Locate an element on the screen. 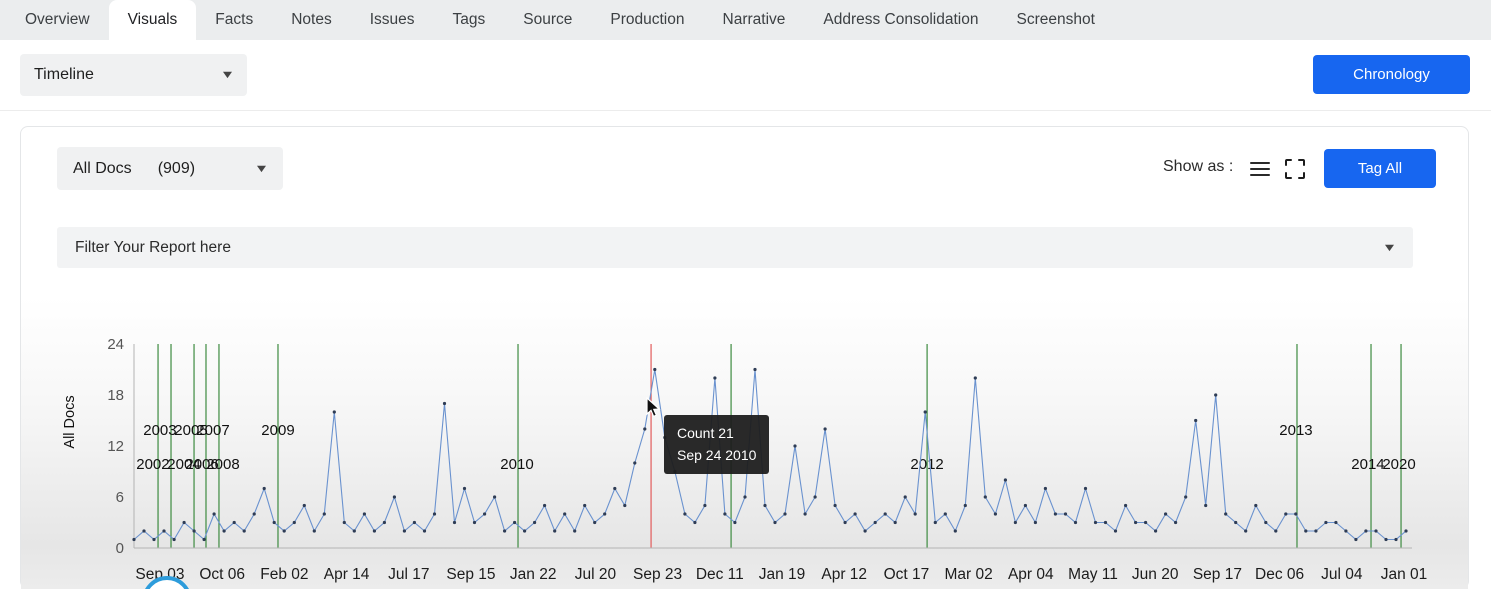 The image size is (1491, 589). x-tick-label: Apr 04 is located at coordinates (1031, 574).